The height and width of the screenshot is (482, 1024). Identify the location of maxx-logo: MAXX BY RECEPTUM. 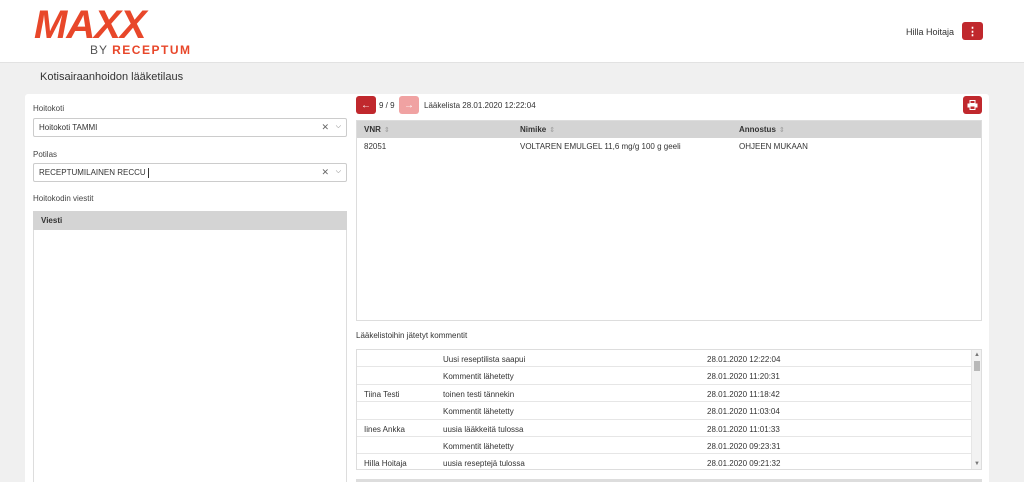
(121, 30).